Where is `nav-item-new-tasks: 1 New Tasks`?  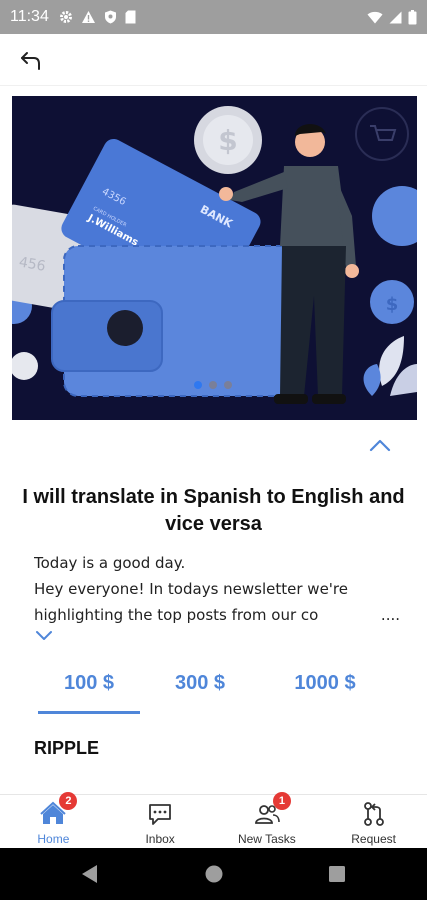 nav-item-new-tasks: 1 New Tasks is located at coordinates (267, 820).